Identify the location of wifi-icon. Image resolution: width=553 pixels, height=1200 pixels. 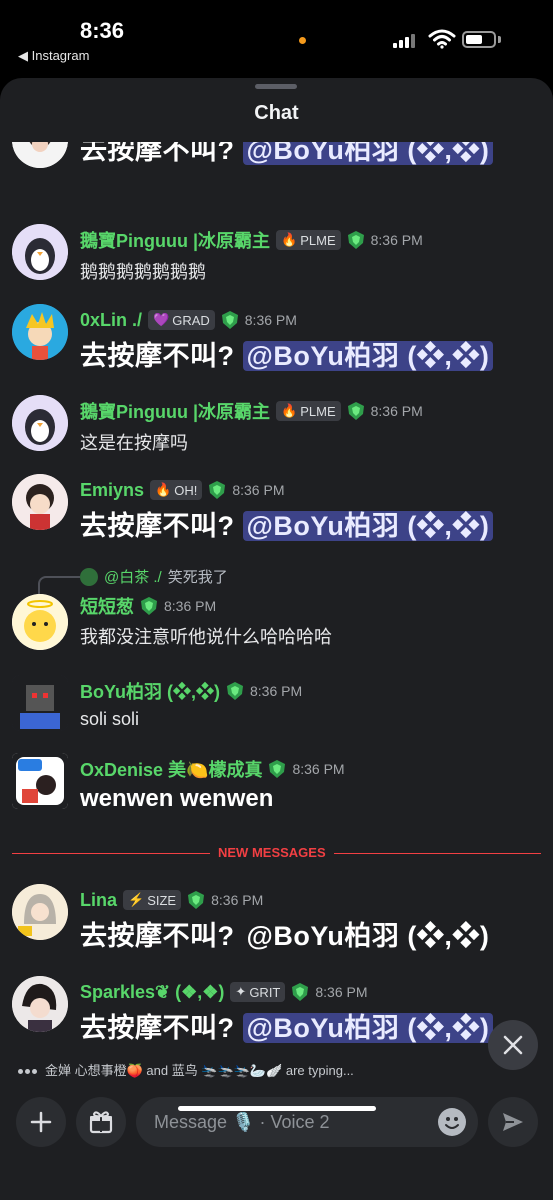
(442, 39).